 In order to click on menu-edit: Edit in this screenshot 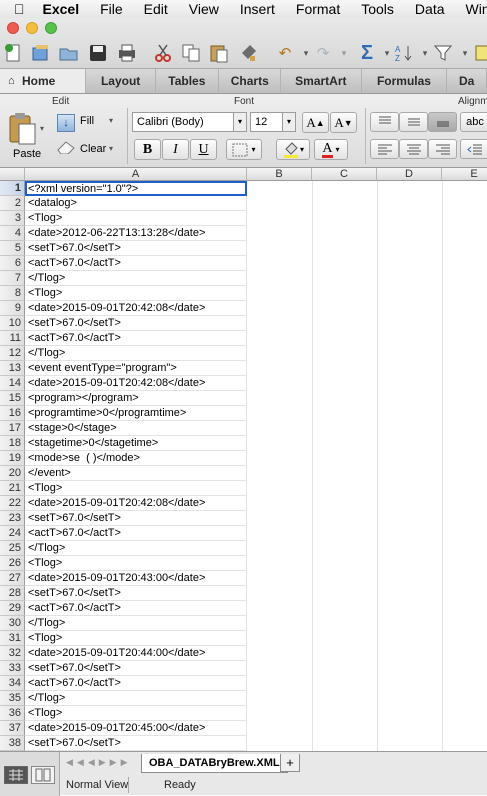, I will do `click(156, 9)`.